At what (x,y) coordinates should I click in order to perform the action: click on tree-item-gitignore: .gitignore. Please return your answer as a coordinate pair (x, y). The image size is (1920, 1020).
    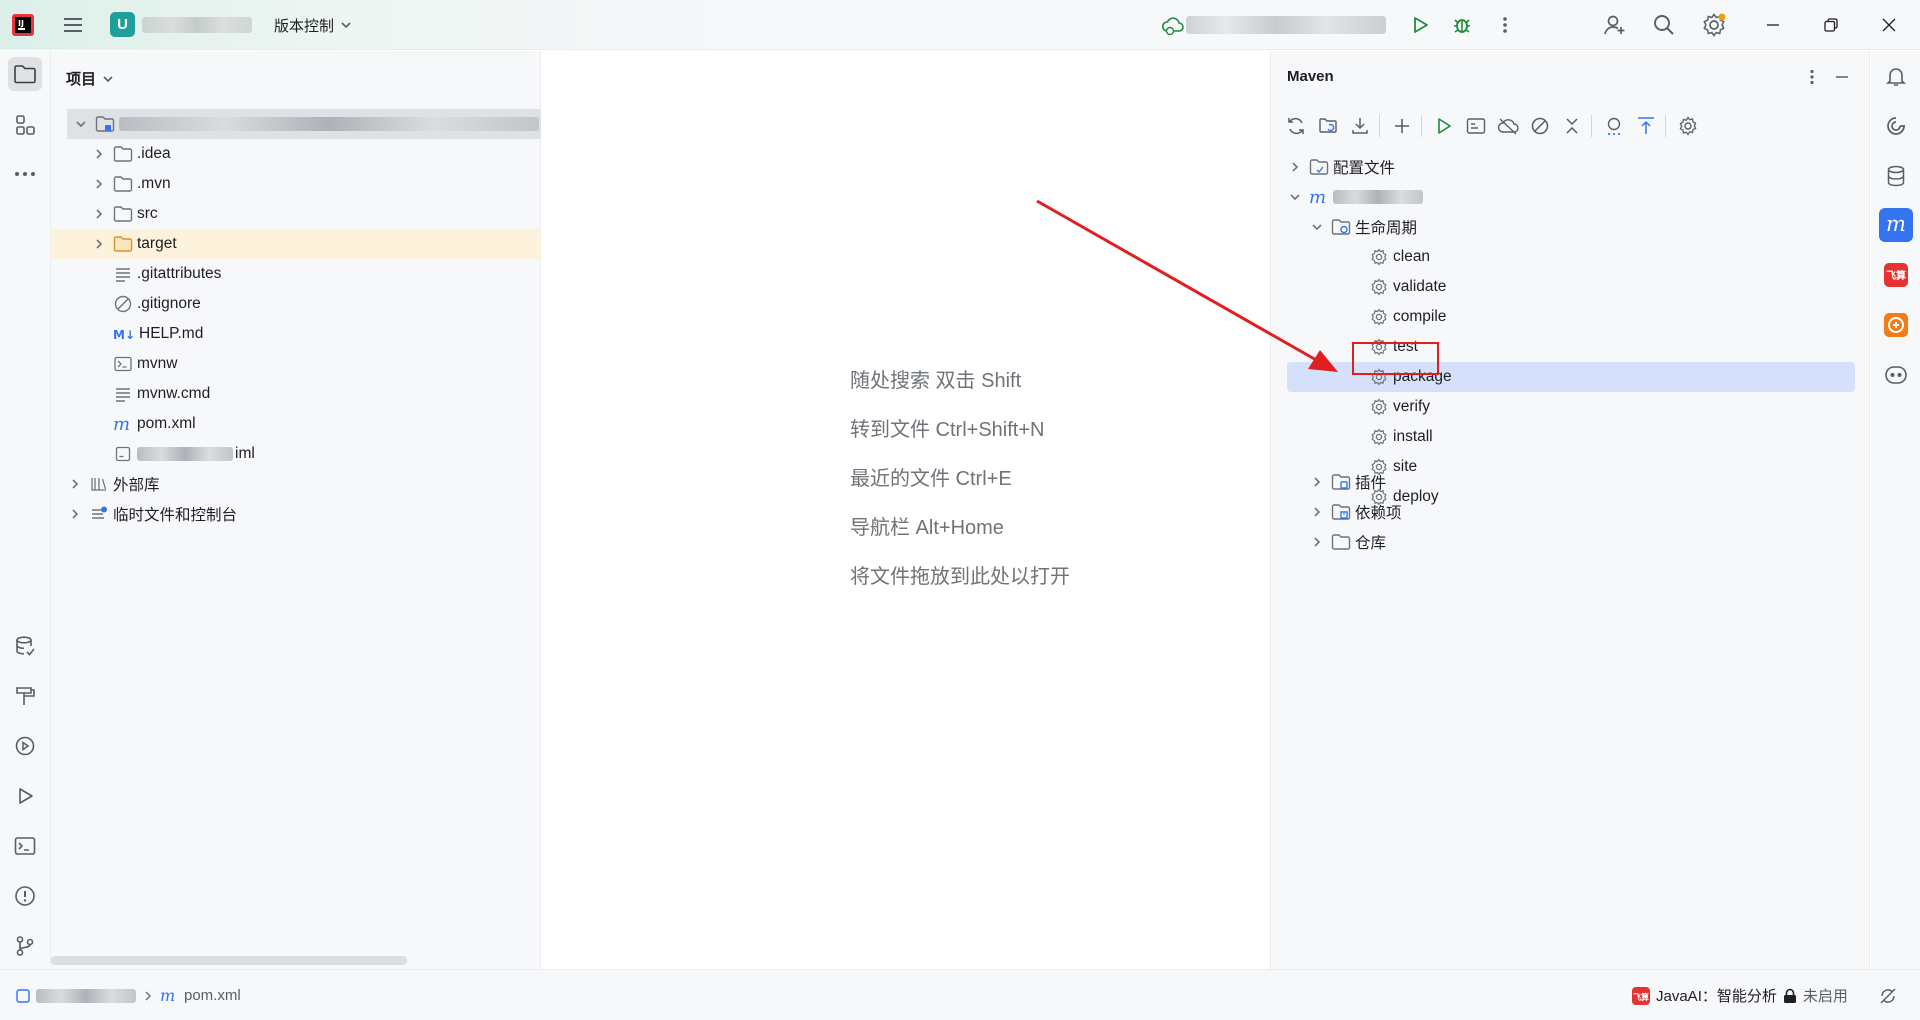
    Looking at the image, I should click on (296, 304).